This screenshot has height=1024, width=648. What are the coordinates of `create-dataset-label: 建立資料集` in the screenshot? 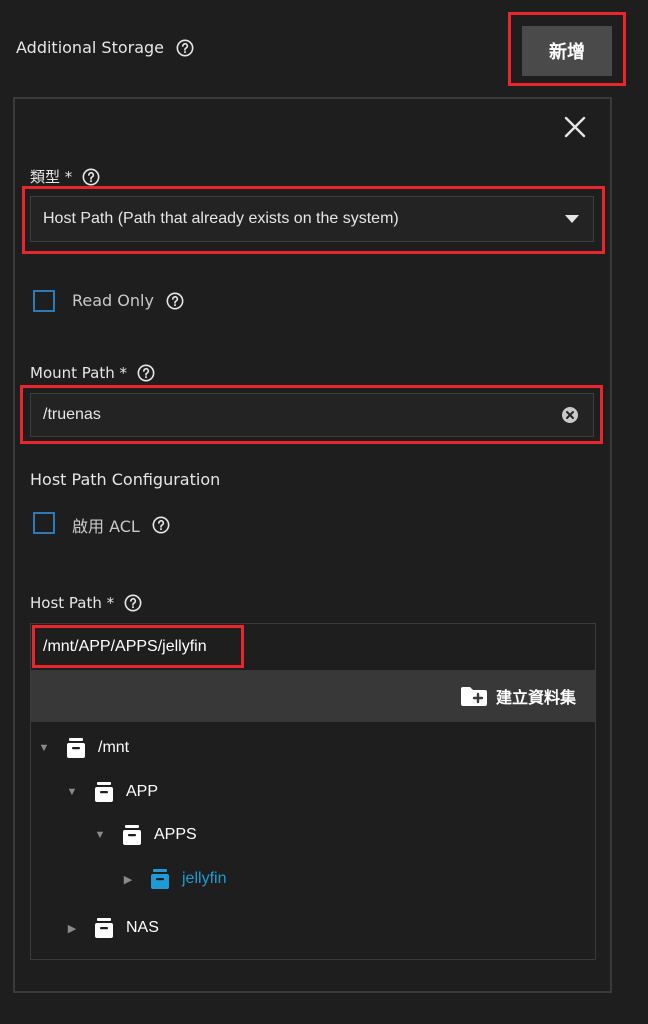 It's located at (536, 697).